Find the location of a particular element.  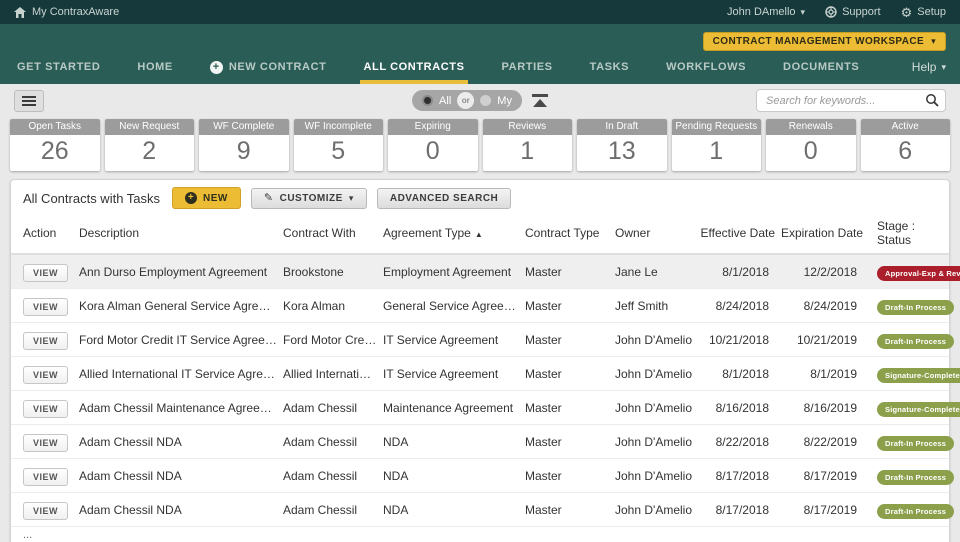

cell-agreement-type: IT Service Agreement is located at coordinates (441, 339).